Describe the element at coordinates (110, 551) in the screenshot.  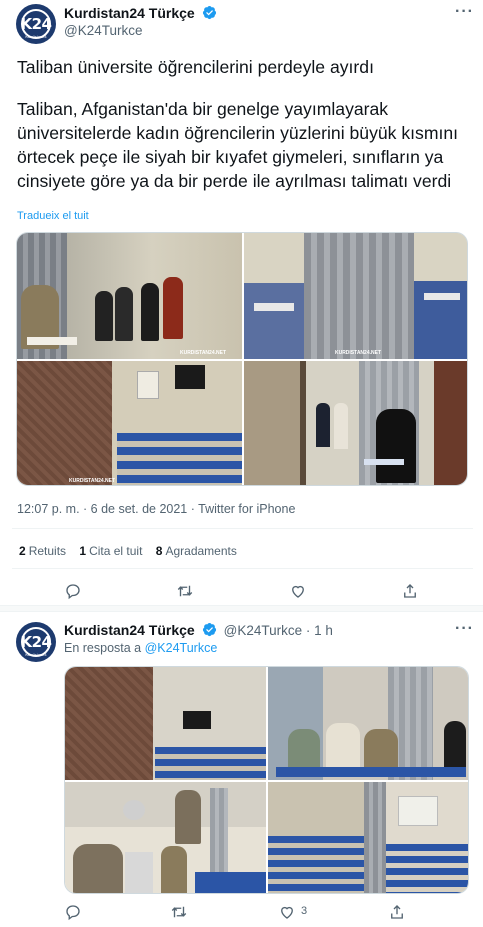
I see `quotes-stat: 1 Cita el tuit` at that location.